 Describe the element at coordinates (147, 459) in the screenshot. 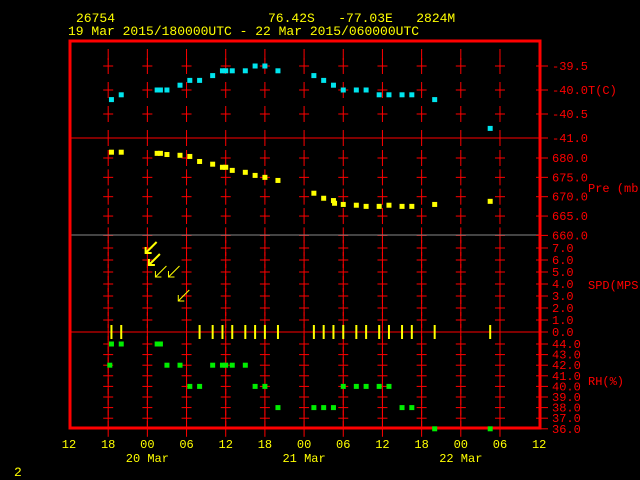

I see `day-label: 20 Mar` at that location.